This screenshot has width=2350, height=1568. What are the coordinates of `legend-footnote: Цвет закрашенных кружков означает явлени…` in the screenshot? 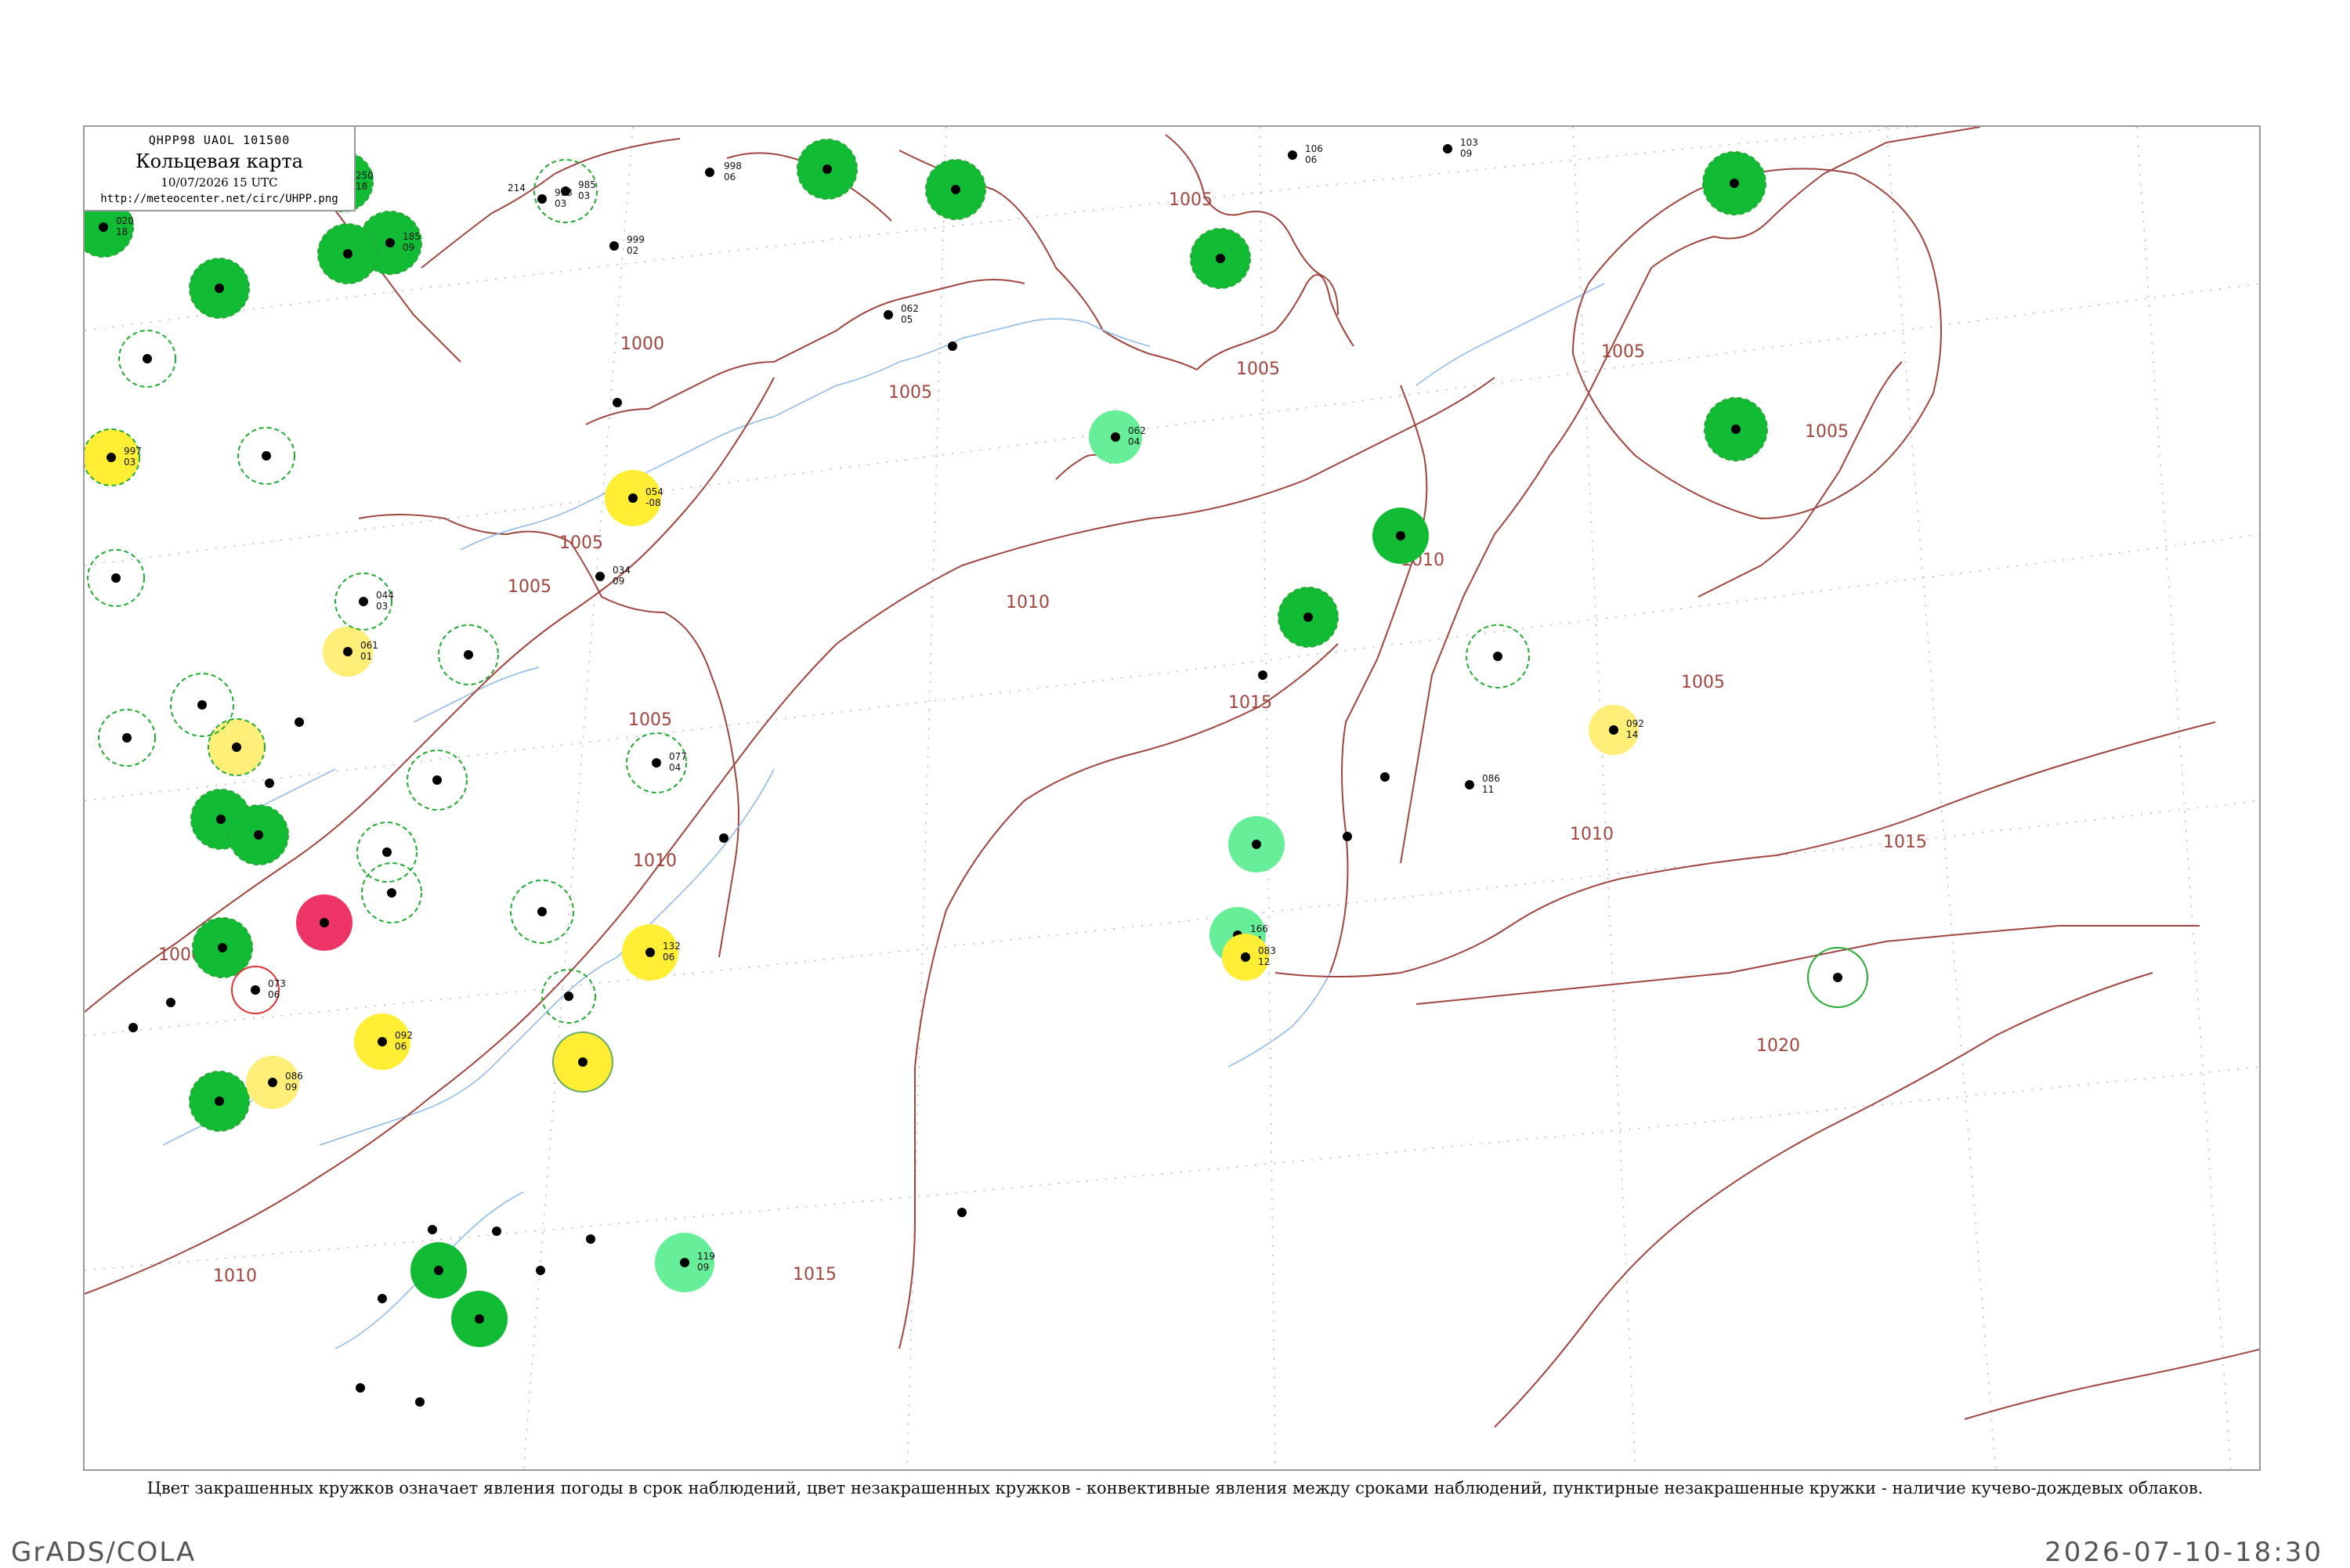 It's located at (1175, 1488).